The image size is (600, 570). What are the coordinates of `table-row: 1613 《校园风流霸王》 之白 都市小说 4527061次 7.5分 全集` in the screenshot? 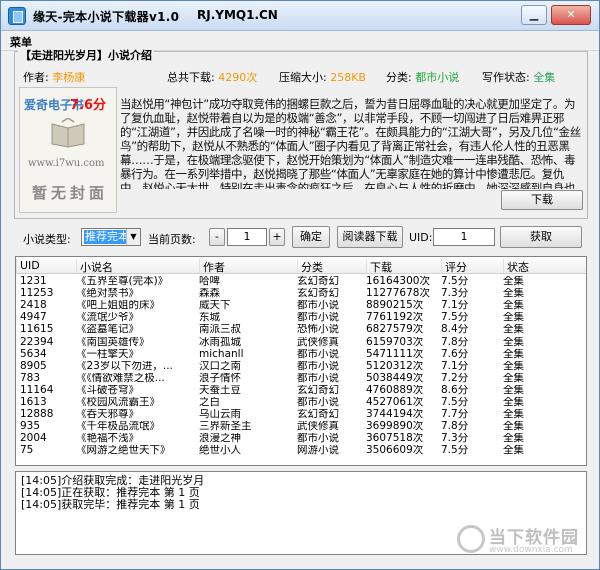 It's located at (301, 402).